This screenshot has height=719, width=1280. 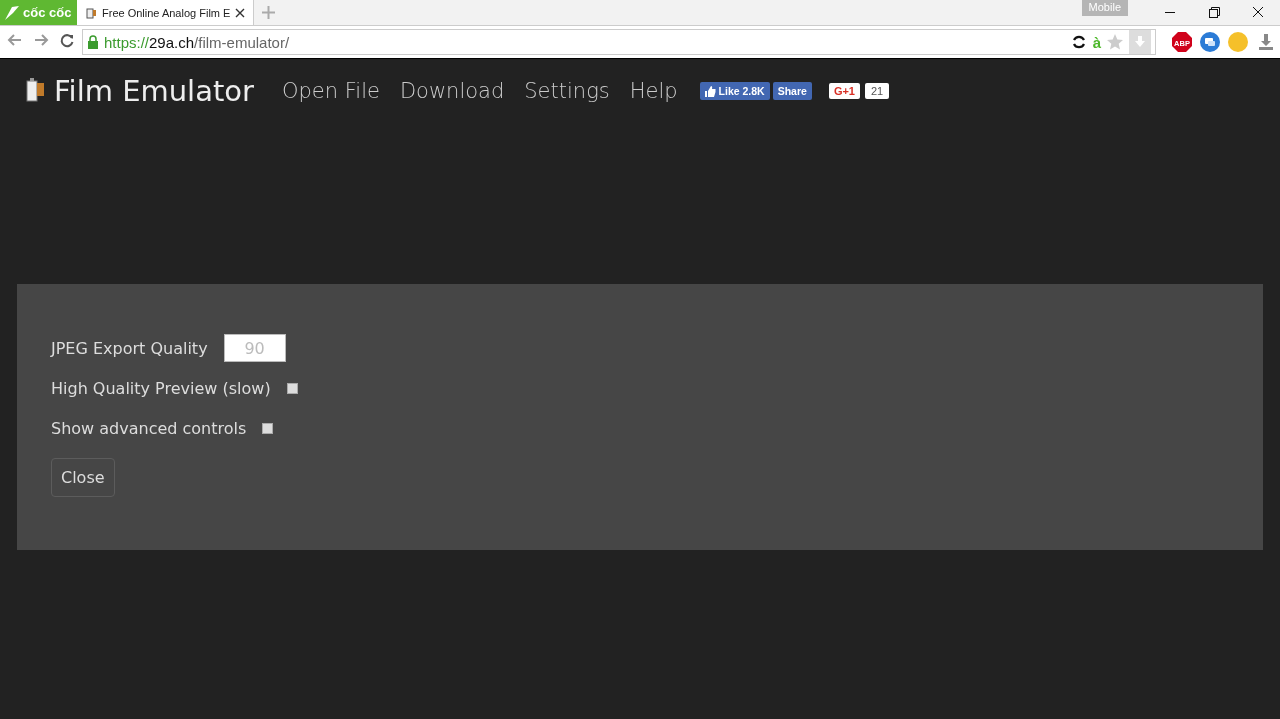 What do you see at coordinates (1210, 42) in the screenshot?
I see `chat-icon` at bounding box center [1210, 42].